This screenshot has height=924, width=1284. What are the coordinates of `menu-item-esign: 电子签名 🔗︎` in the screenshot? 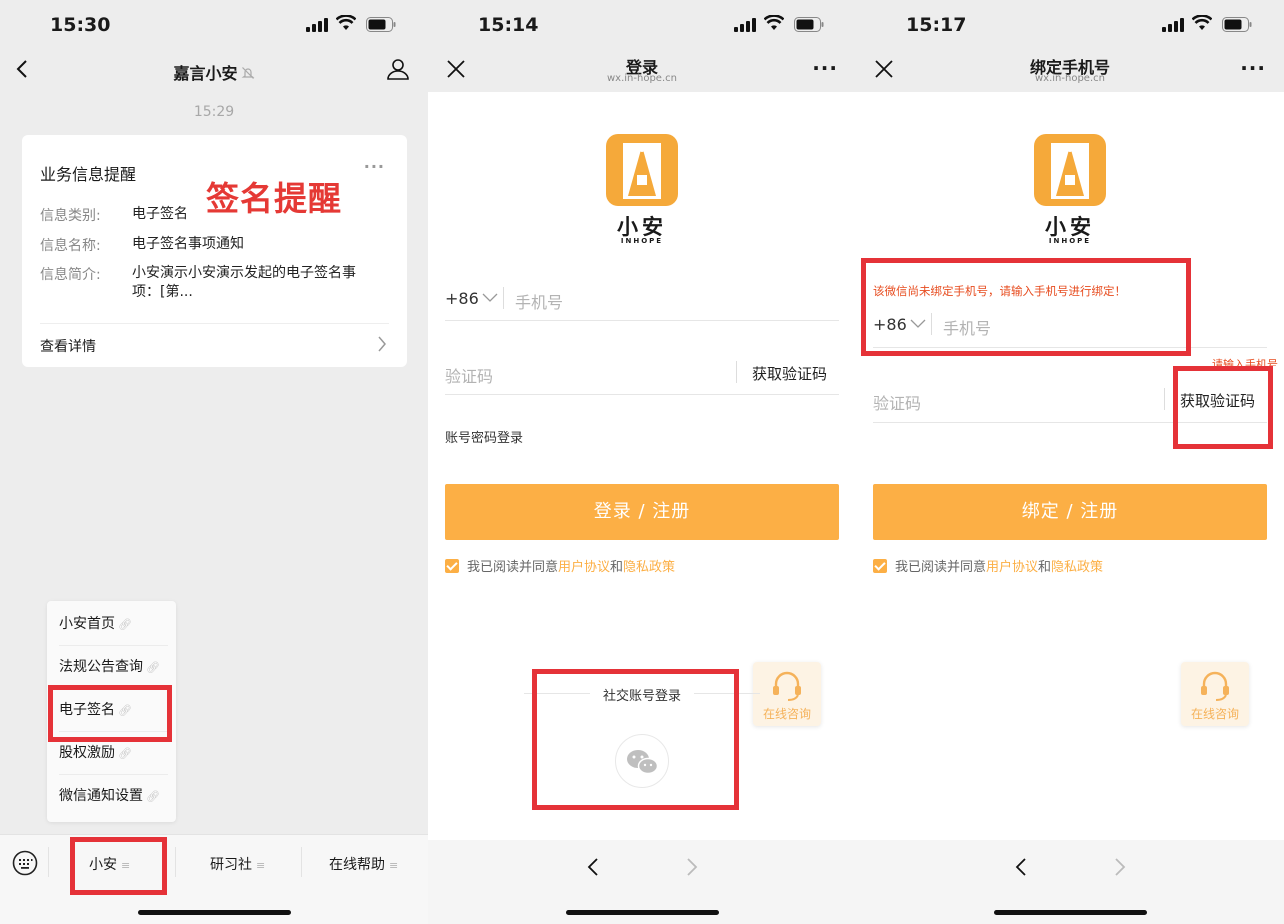 It's located at (113, 710).